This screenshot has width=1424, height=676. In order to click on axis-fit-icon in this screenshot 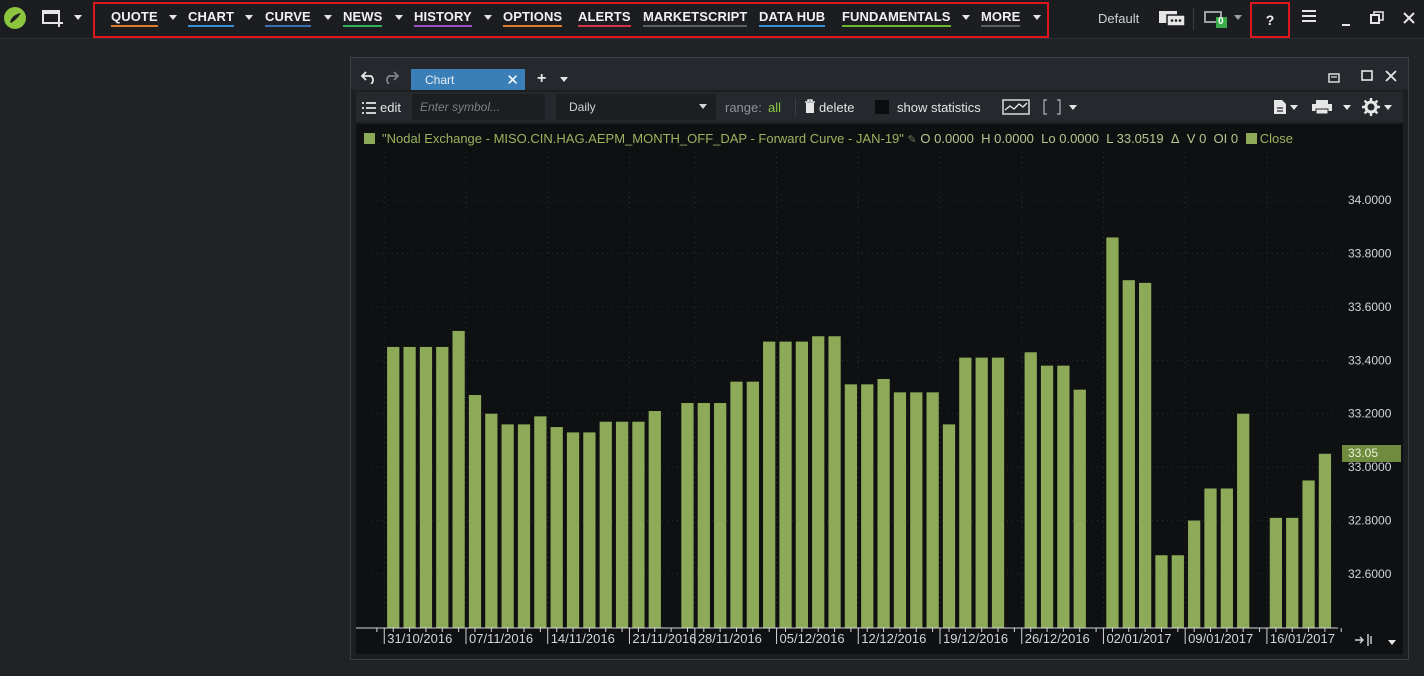, I will do `click(1365, 642)`.